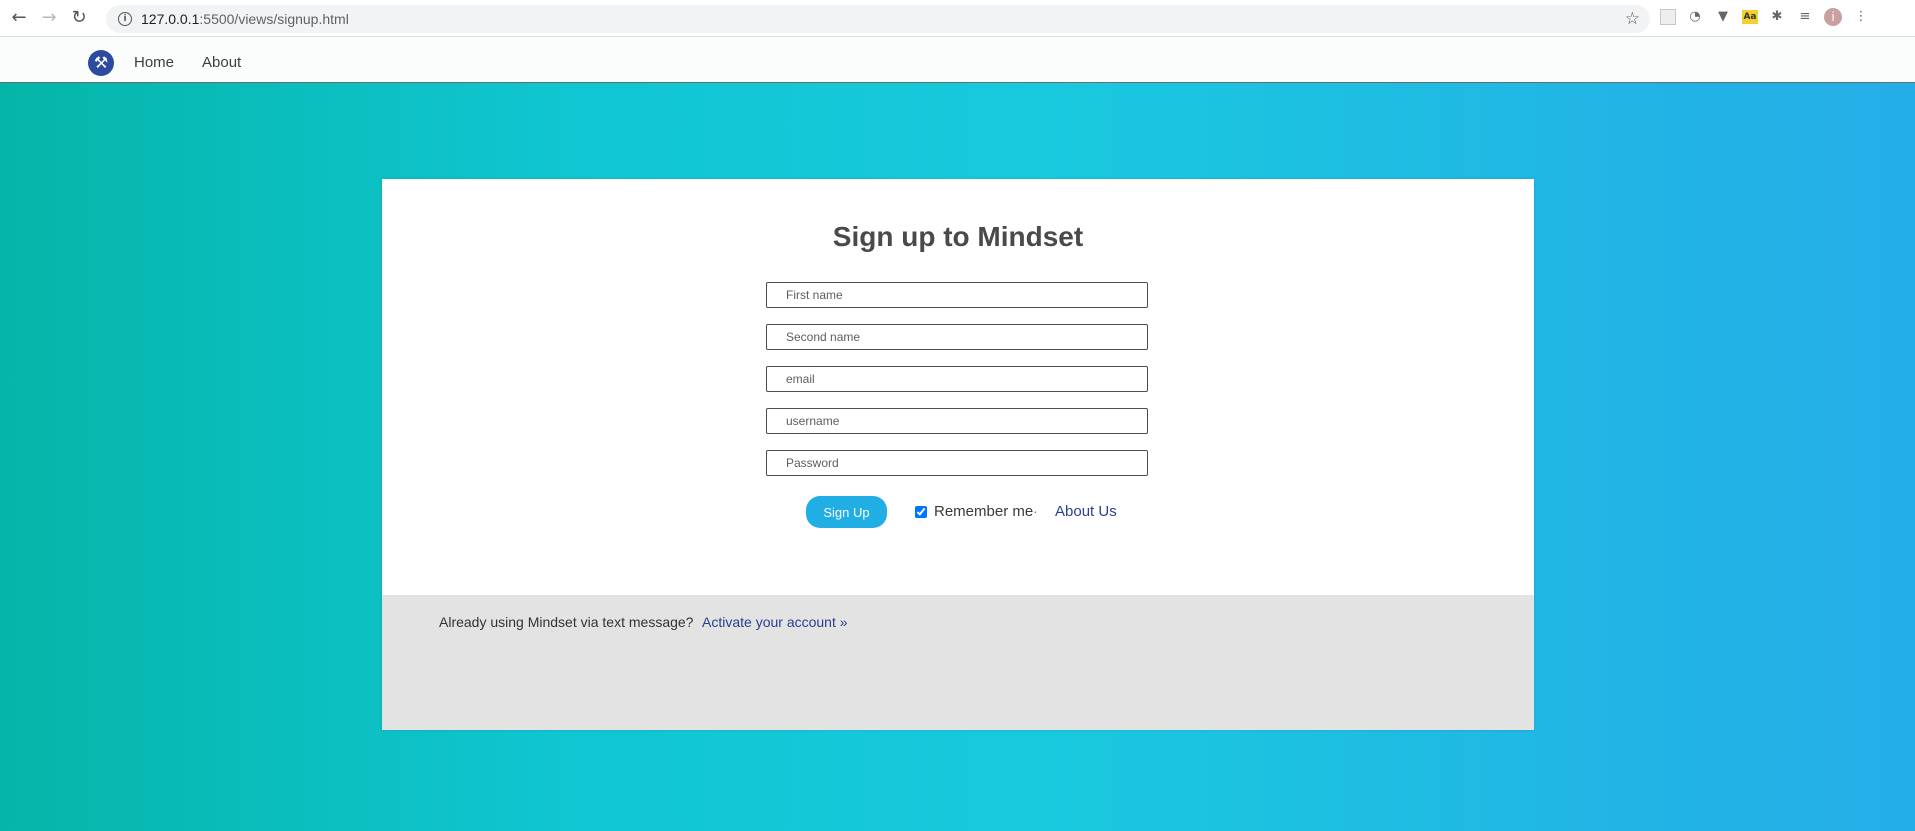 This screenshot has height=831, width=1915. I want to click on back-icon: ←, so click(19, 18).